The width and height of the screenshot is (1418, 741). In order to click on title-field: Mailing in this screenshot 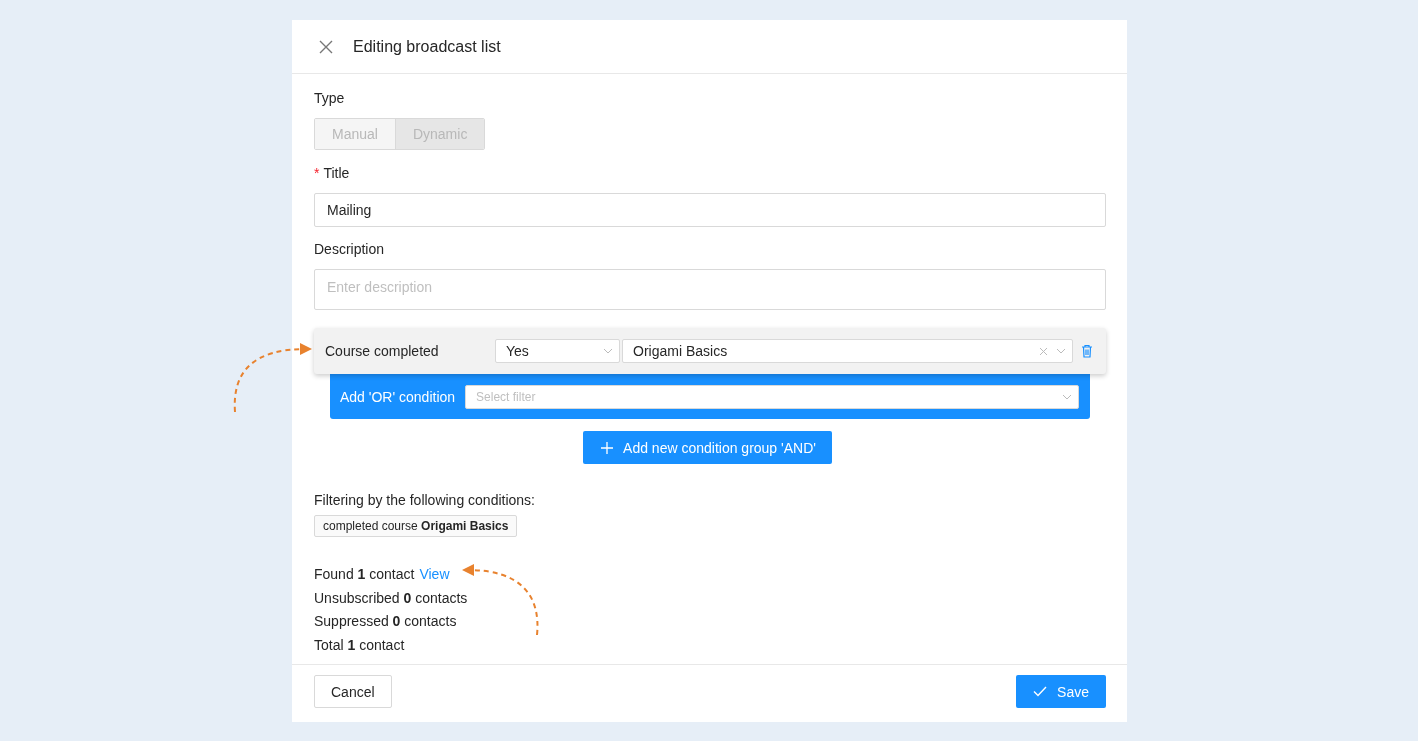, I will do `click(710, 210)`.